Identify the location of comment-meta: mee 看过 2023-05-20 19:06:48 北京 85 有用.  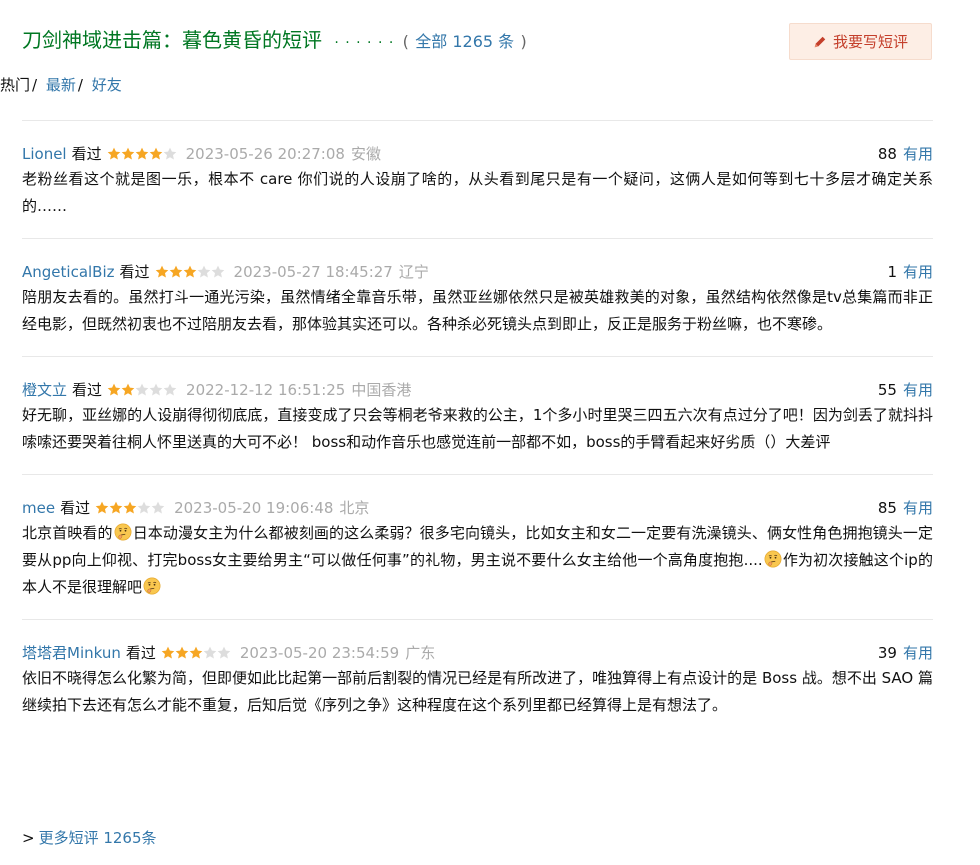
(477, 508).